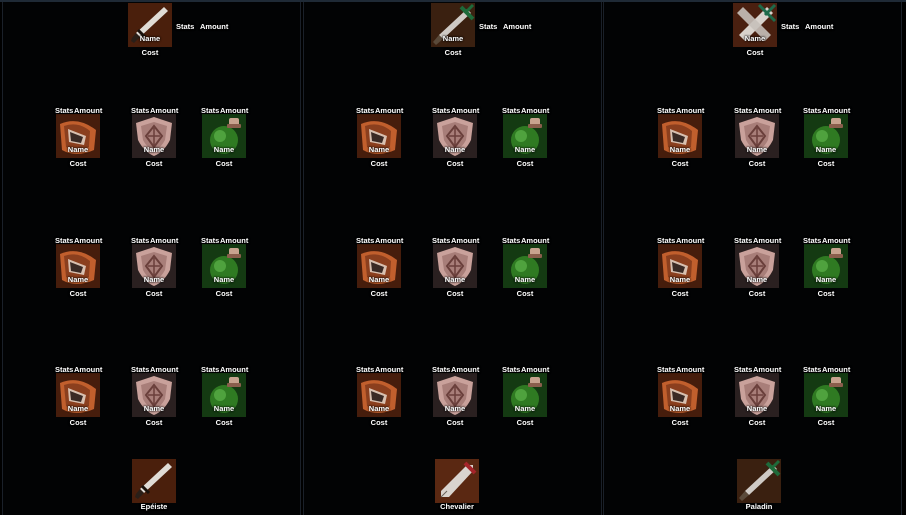 This screenshot has width=906, height=515. Describe the element at coordinates (759, 506) in the screenshot. I see `class-name-label: Paladin` at that location.